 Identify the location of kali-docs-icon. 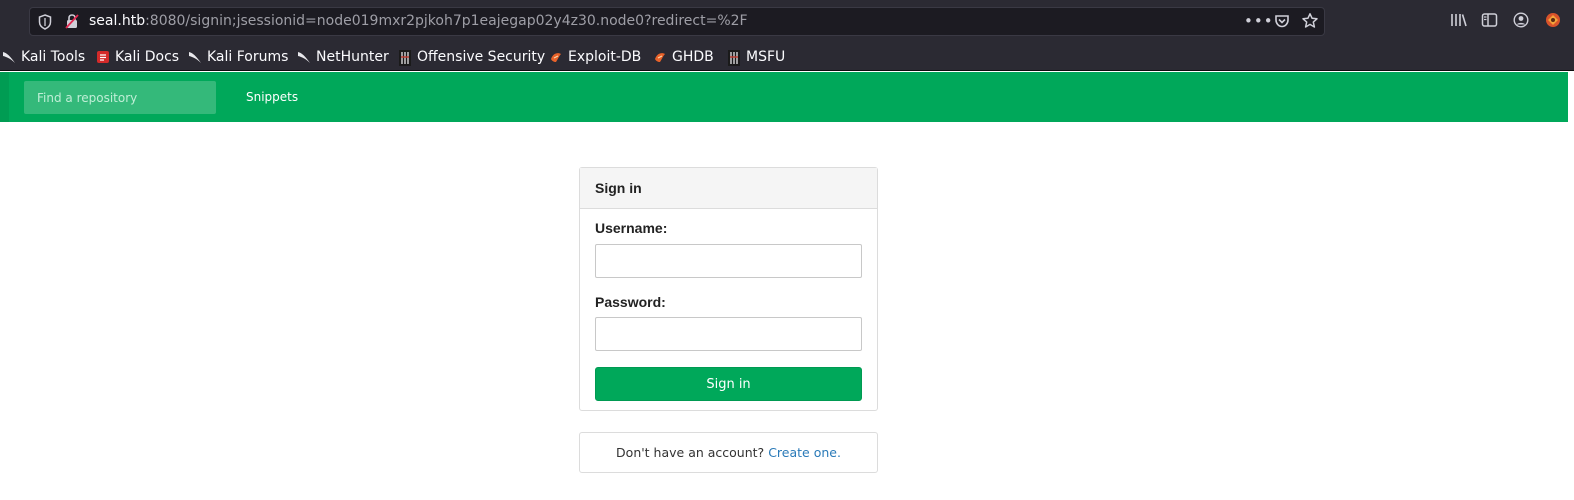
(103, 57).